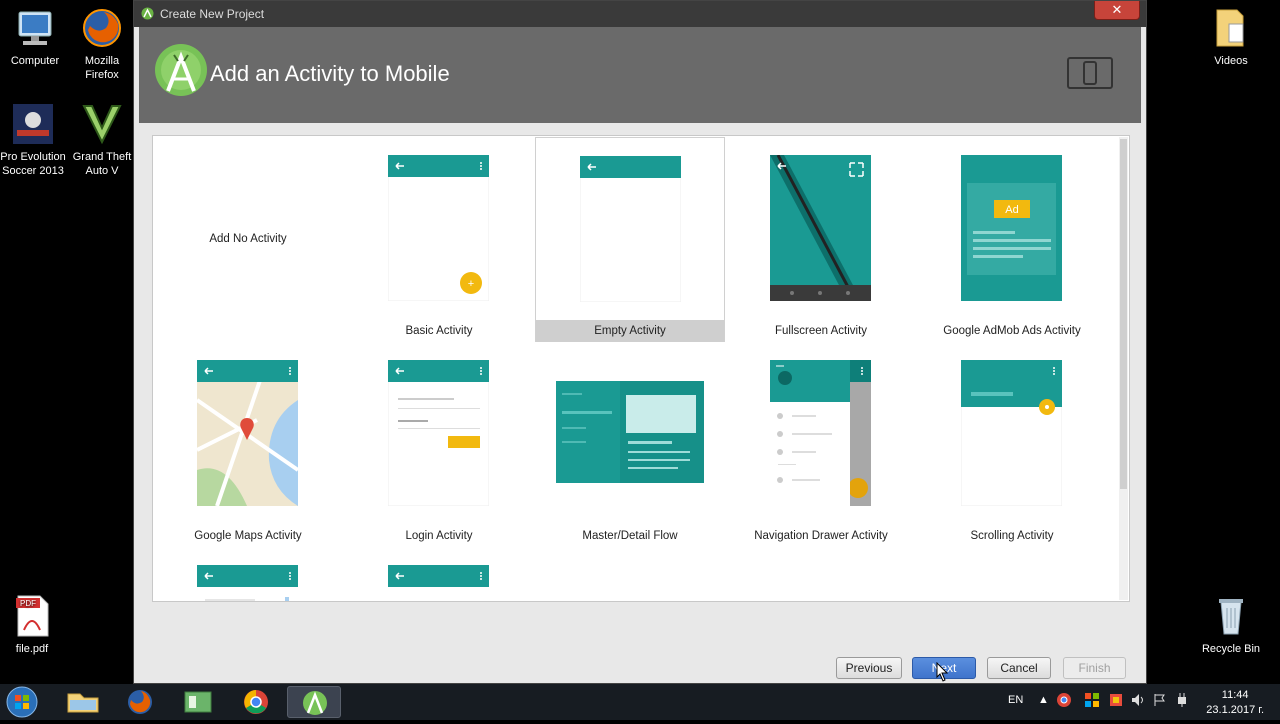 The width and height of the screenshot is (1280, 724). I want to click on activity-card-basic: + Basic Activity, so click(439, 239).